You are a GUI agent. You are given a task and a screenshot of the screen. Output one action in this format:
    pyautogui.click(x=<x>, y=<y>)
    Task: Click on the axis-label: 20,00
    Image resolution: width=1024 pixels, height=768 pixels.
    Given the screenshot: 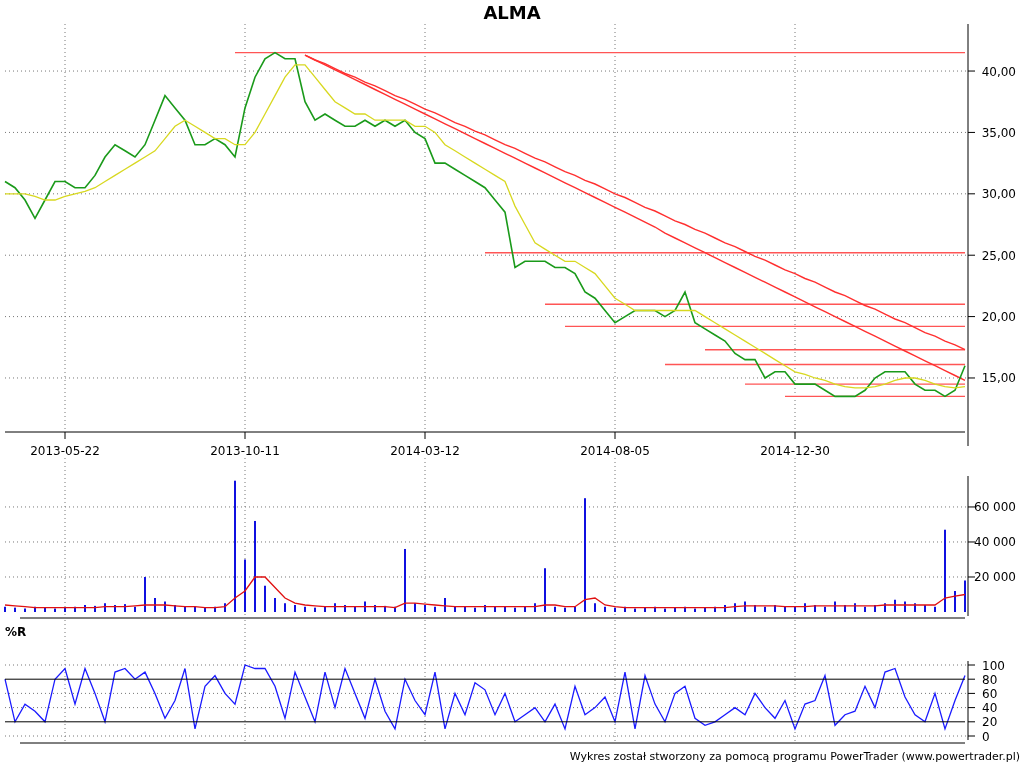 What is the action you would take?
    pyautogui.click(x=998, y=317)
    